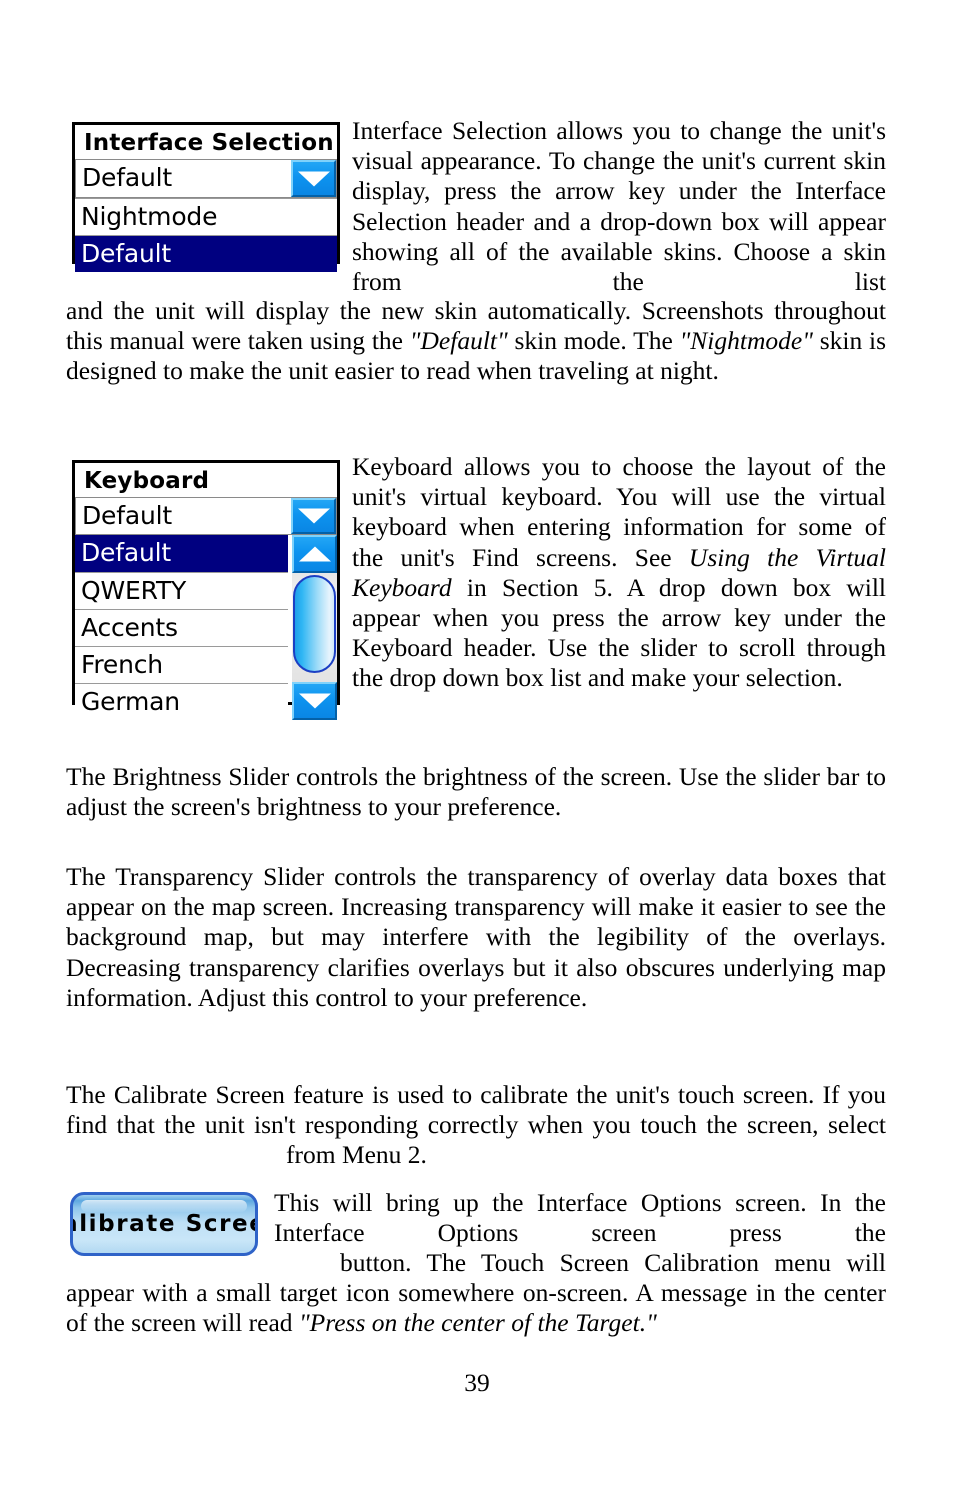 This screenshot has height=1487, width=954. I want to click on p1-italic-default: "Default", so click(458, 341).